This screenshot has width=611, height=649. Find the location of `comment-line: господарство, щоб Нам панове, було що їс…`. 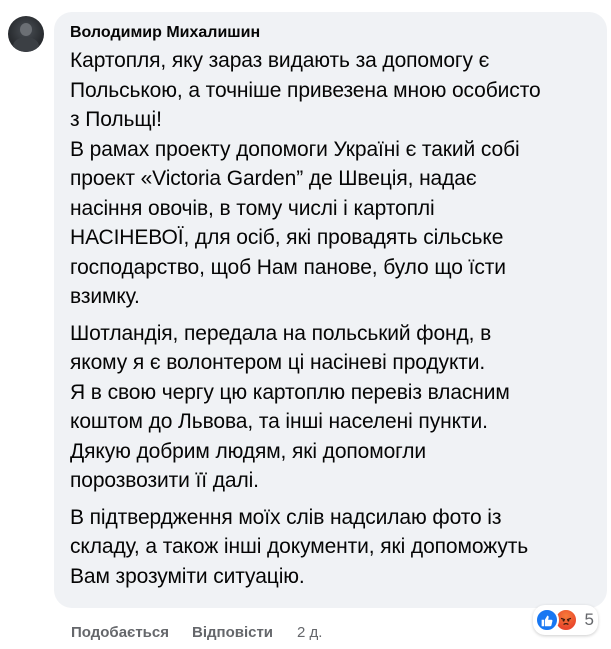

comment-line: господарство, щоб Нам панове, було що їс… is located at coordinates (288, 267).